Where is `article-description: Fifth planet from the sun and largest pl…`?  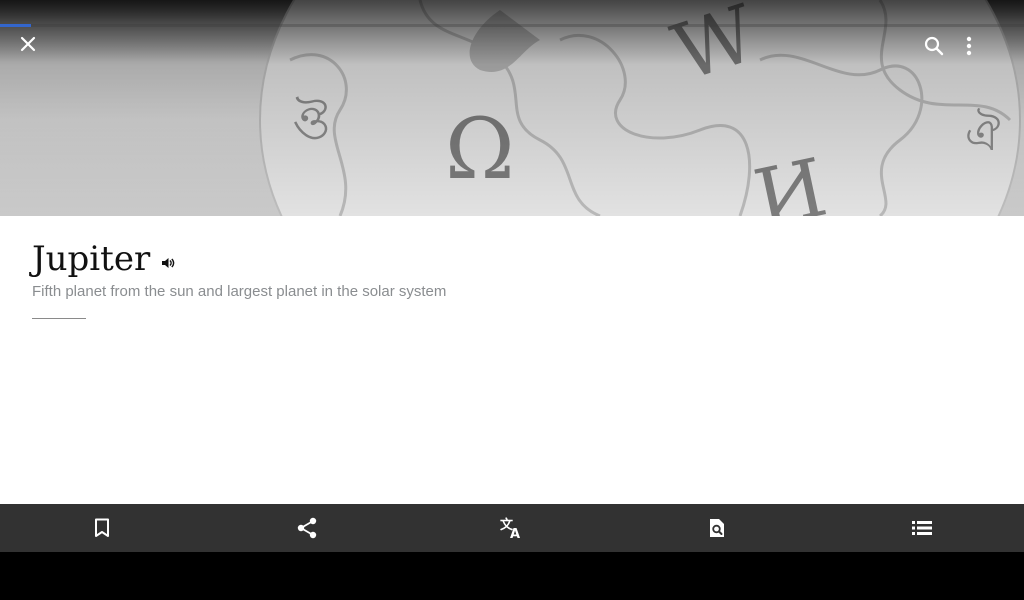 article-description: Fifth planet from the sun and largest pl… is located at coordinates (239, 291).